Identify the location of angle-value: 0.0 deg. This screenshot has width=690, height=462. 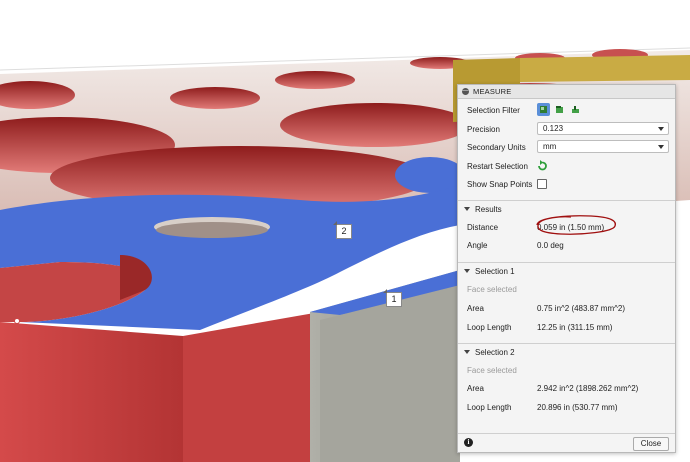
(550, 245).